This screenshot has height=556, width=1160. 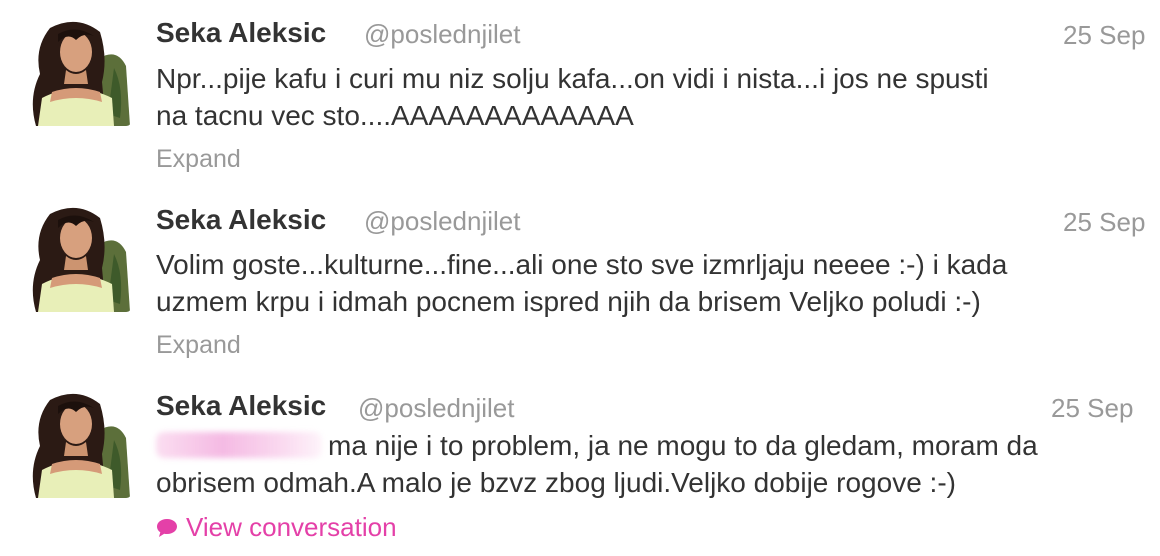 I want to click on view-conversation-label: View conversation, so click(x=291, y=527).